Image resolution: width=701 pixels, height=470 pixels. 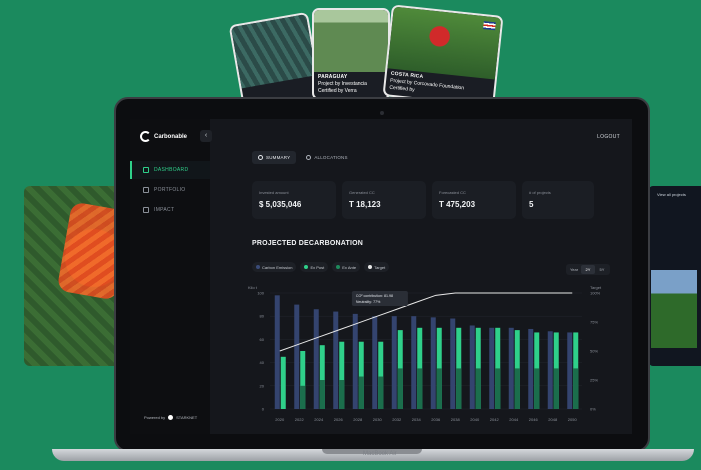 What do you see at coordinates (374, 296) in the screenshot?
I see `tooltip-line: CO² contribution: 81.98` at bounding box center [374, 296].